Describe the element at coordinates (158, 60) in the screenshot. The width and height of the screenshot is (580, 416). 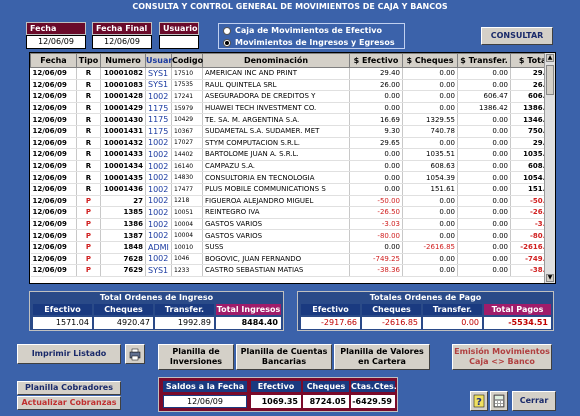
I see `grid-header-cell: Usuar` at that location.